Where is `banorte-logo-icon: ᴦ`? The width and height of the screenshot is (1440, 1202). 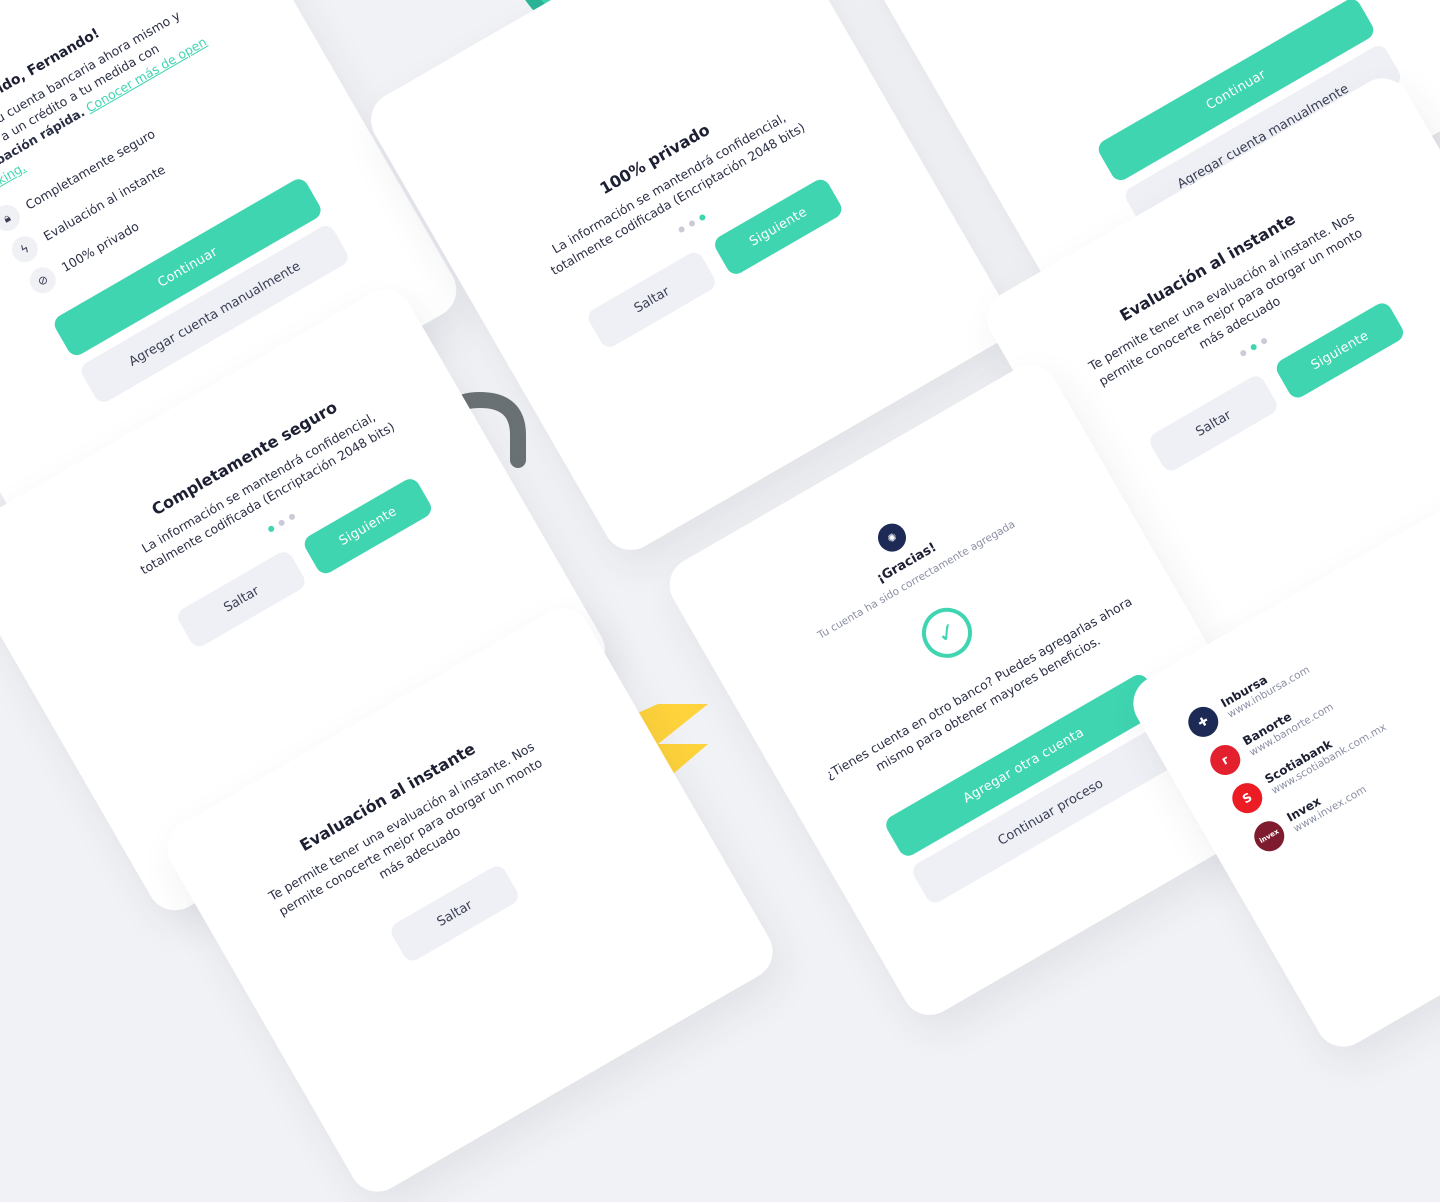 banorte-logo-icon: ᴦ is located at coordinates (1225, 760).